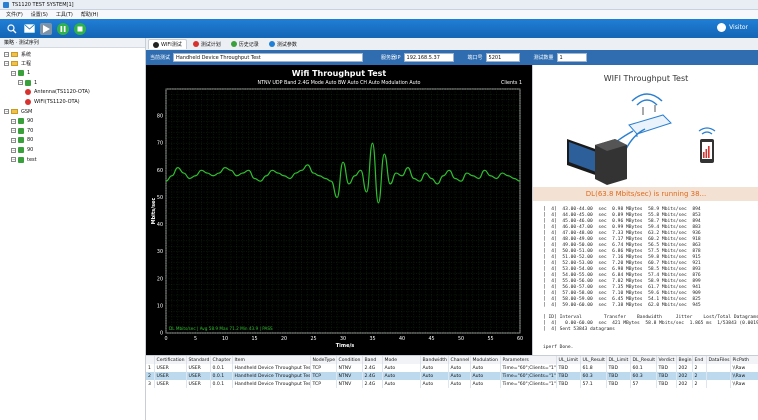 The width and height of the screenshot is (758, 420). Describe the element at coordinates (29, 29) in the screenshot. I see `mail-icon` at that location.